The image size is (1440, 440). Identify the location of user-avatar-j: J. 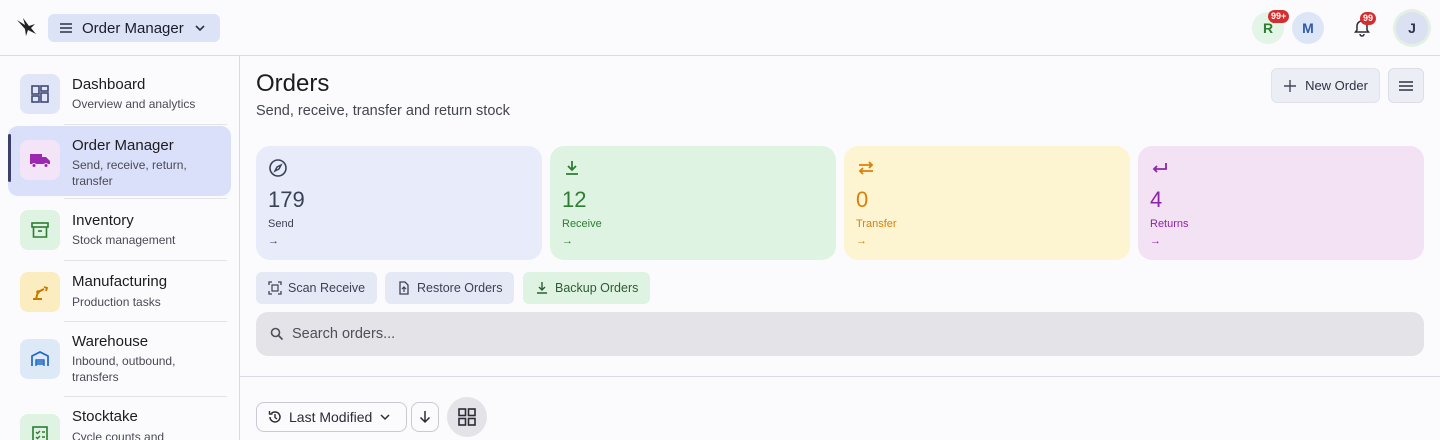
(1412, 28).